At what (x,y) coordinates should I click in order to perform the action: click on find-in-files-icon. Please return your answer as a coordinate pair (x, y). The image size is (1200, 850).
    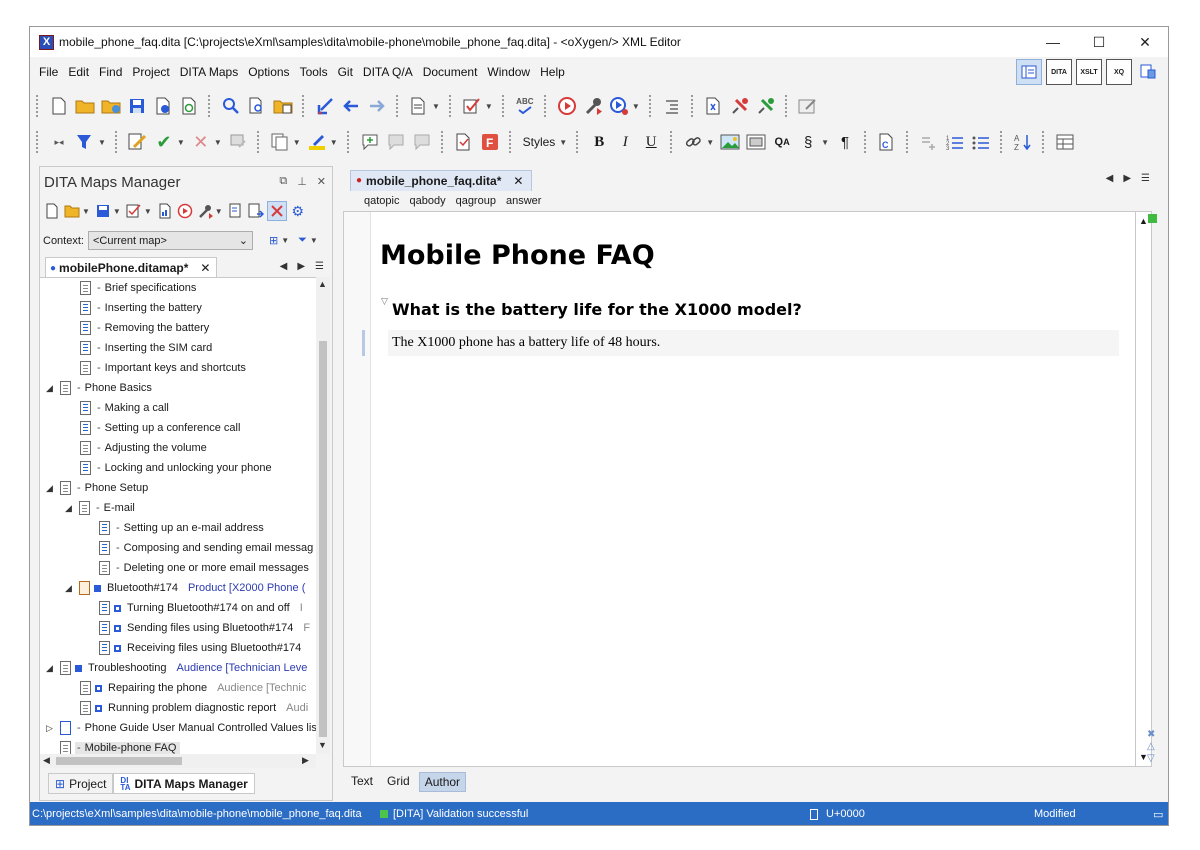
    Looking at the image, I should click on (257, 106).